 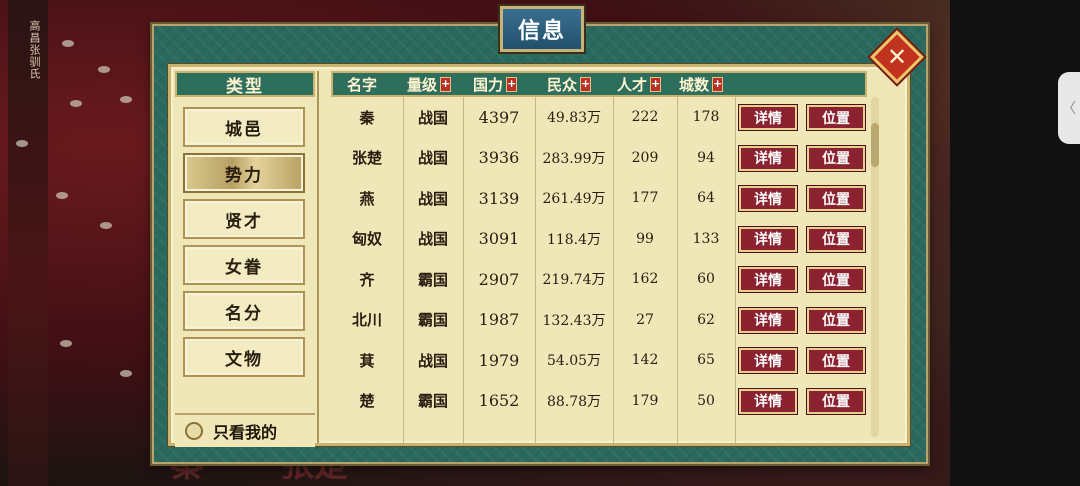 I want to click on side-drawer-tab: 〈, so click(x=1069, y=108).